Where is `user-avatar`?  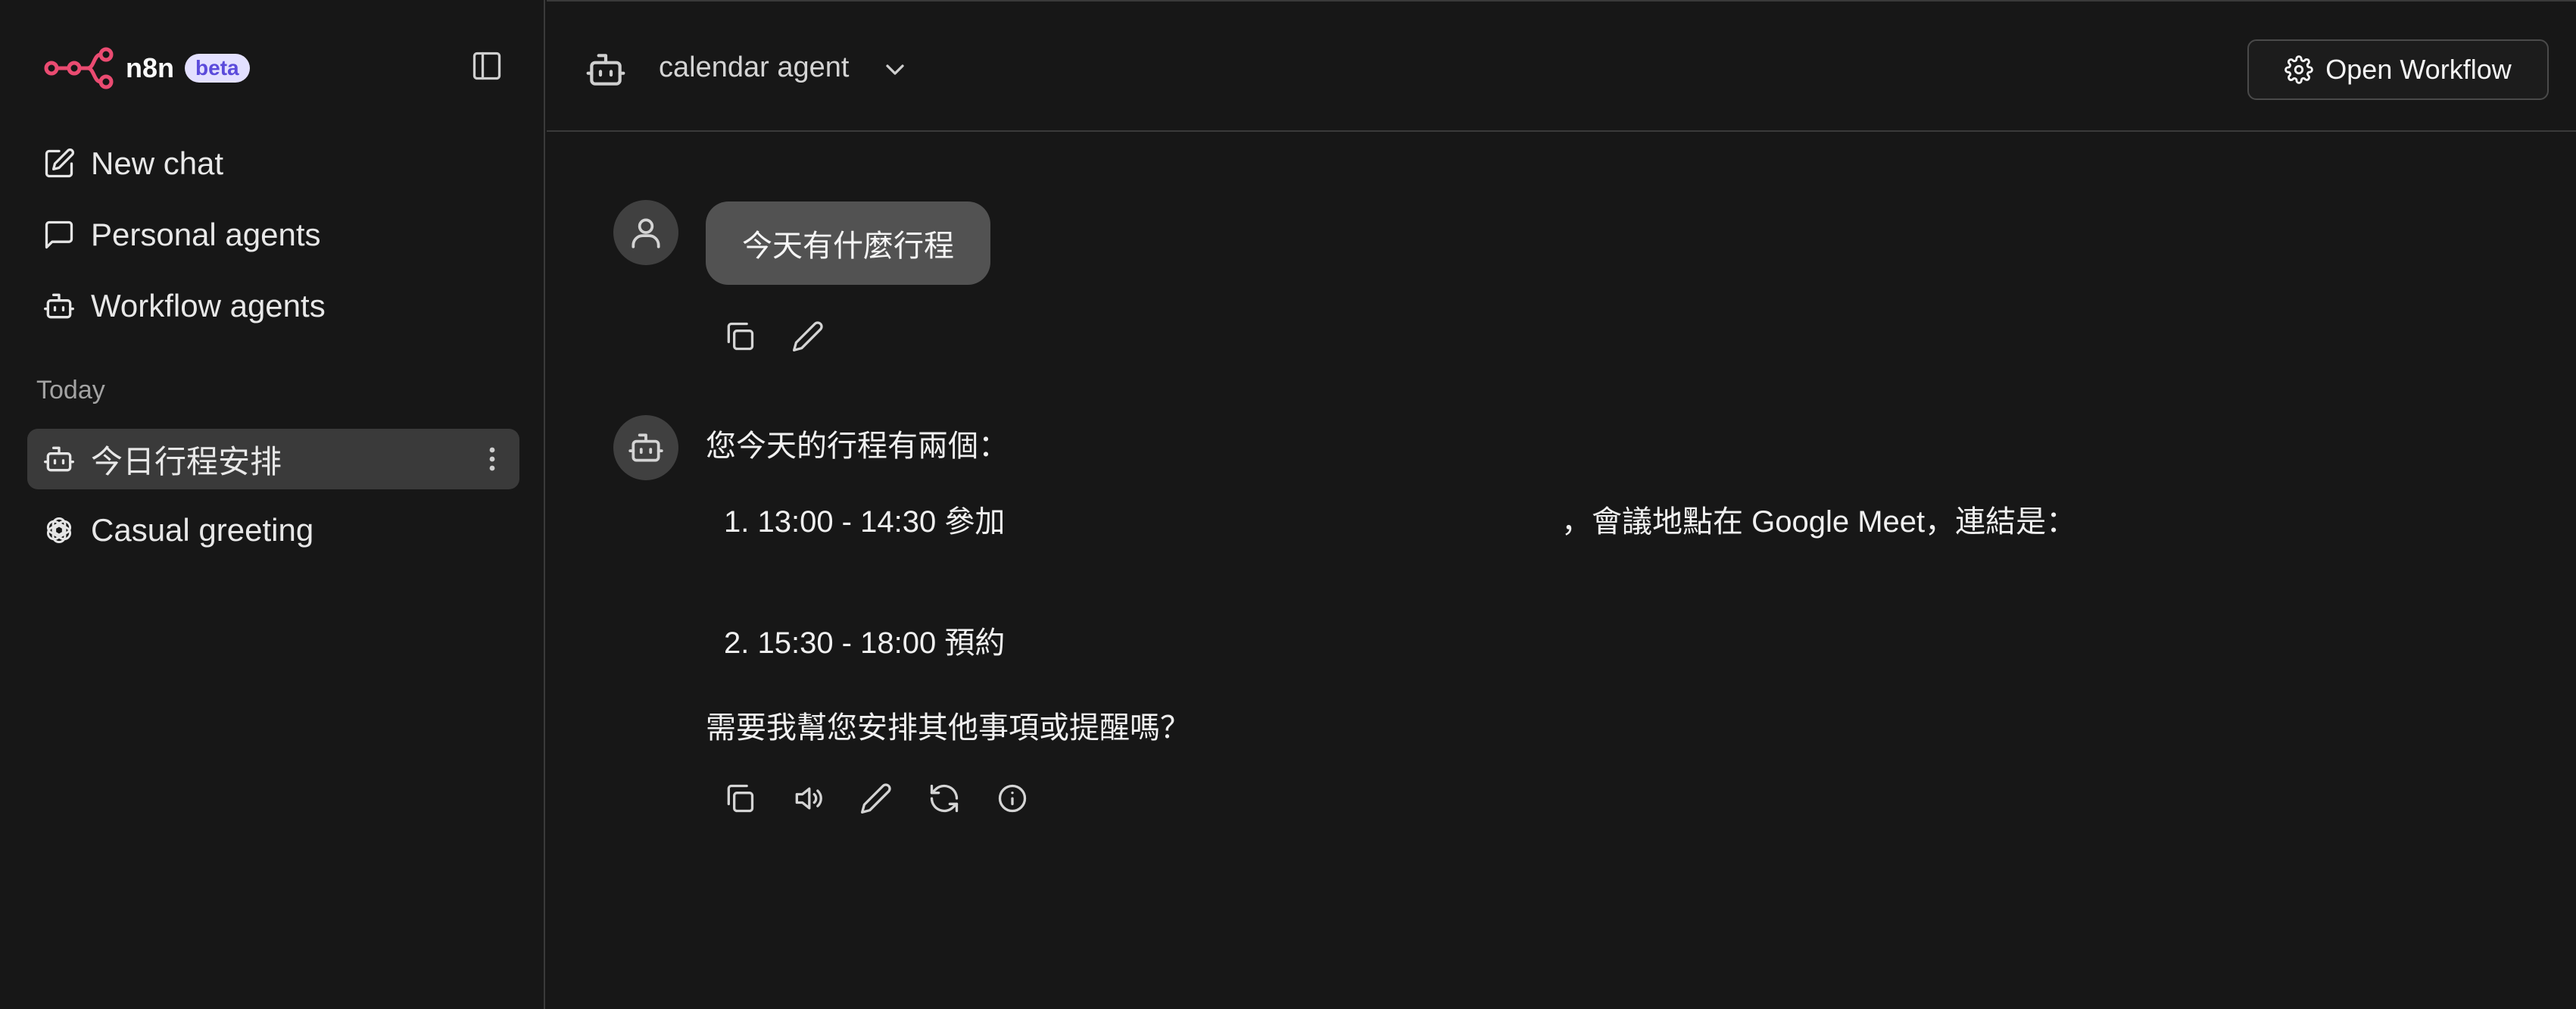 user-avatar is located at coordinates (645, 232).